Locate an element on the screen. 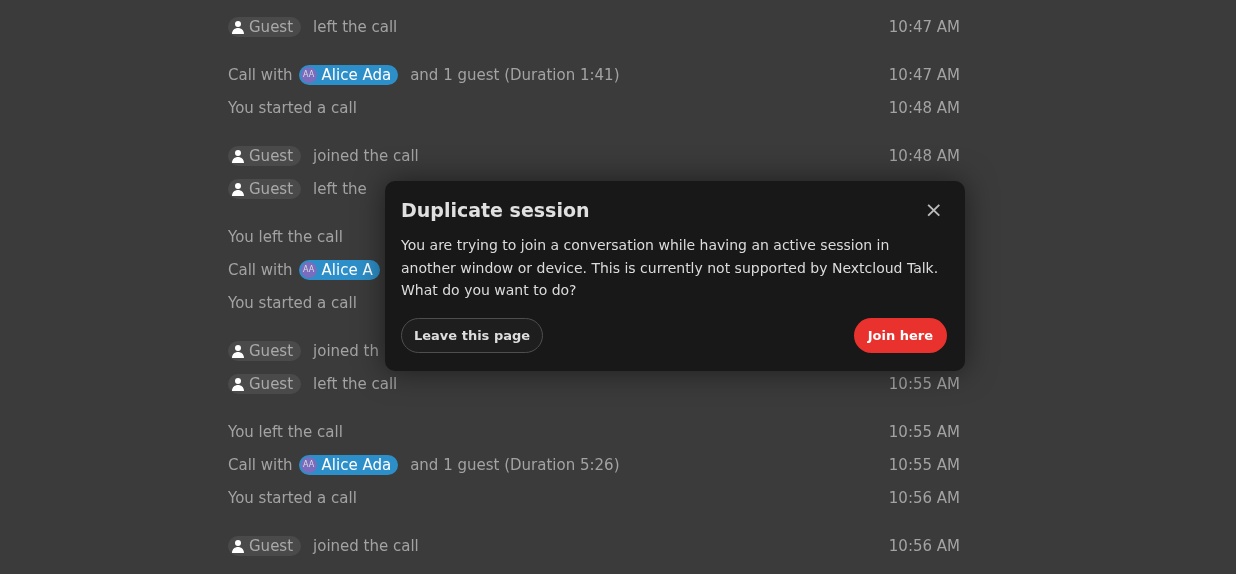  dialog-title: Duplicate session is located at coordinates (495, 209).